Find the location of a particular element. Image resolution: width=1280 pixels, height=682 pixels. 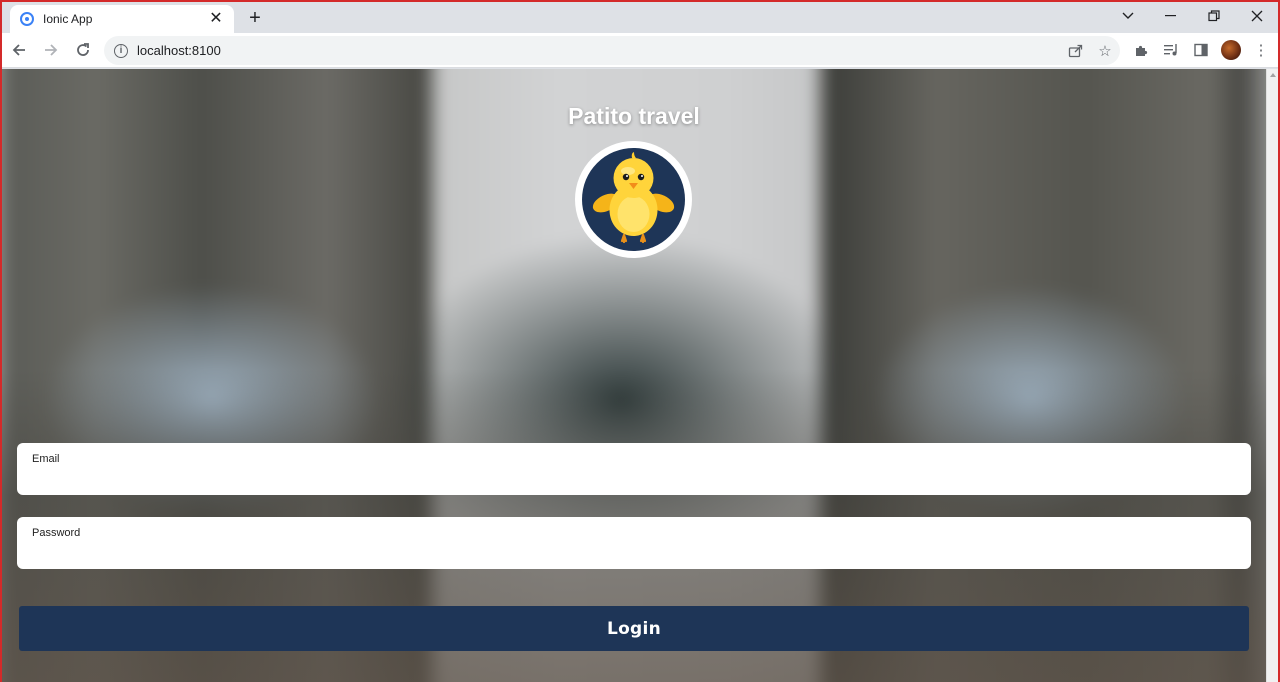

extensions-puzzle-icon is located at coordinates (1141, 50).